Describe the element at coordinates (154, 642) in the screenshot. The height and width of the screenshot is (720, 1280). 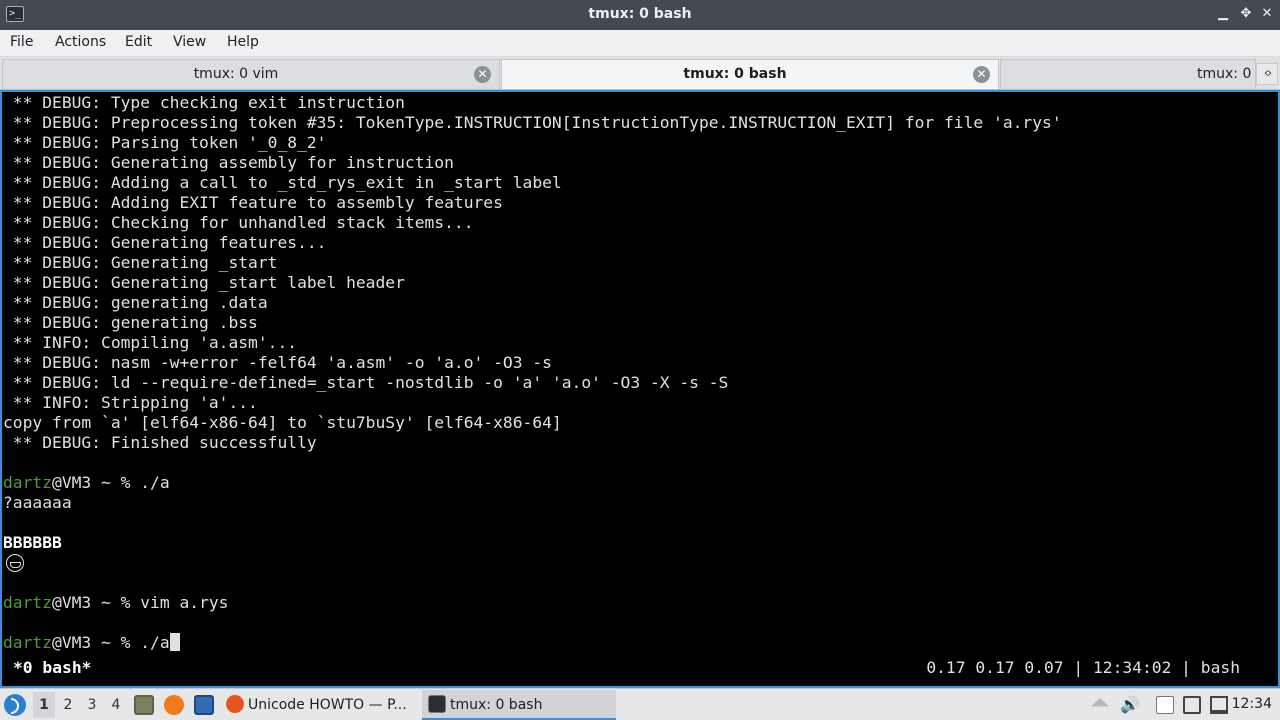
I see `command-input: ./a` at that location.